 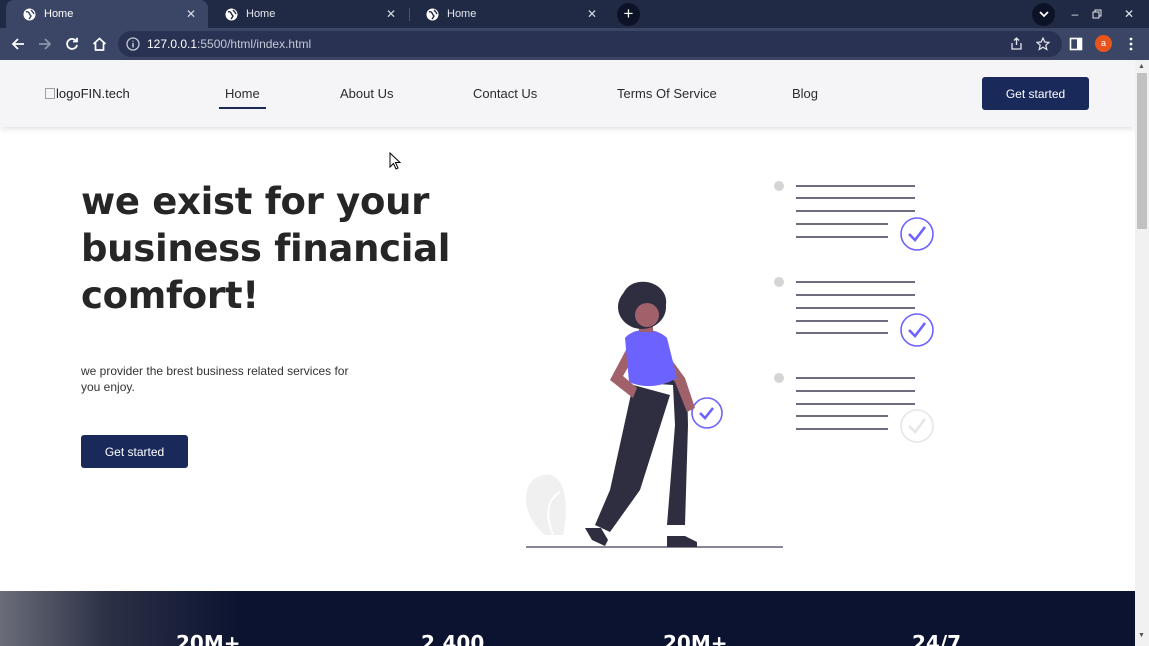 What do you see at coordinates (1141, 66) in the screenshot?
I see `scroll-up-arrow-icon: ▲` at bounding box center [1141, 66].